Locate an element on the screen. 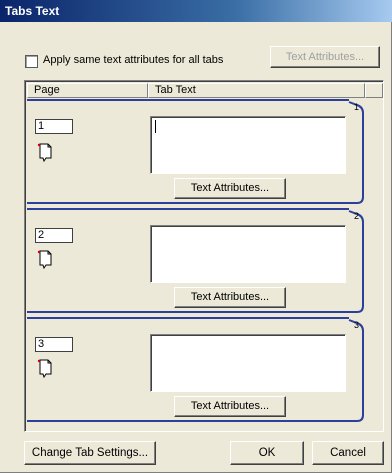  list-header: Page Tab Text is located at coordinates (205, 90).